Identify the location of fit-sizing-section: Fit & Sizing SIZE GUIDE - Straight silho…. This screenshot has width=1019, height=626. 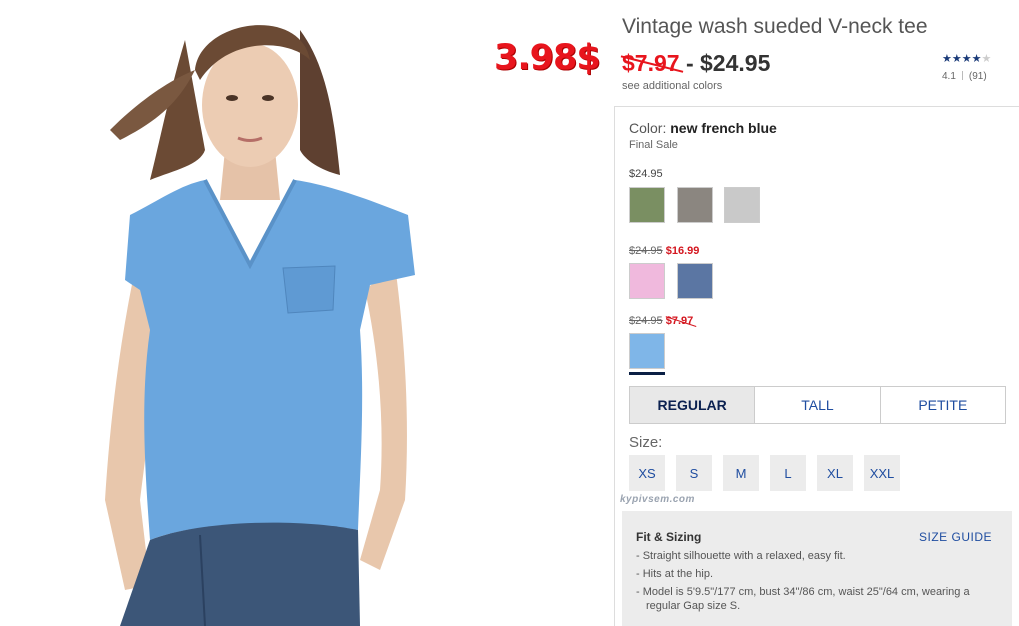
(817, 568).